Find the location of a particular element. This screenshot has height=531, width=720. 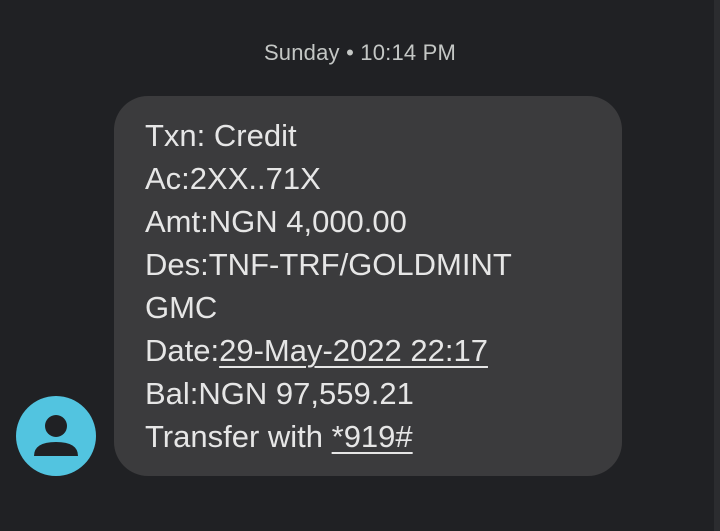

person-icon is located at coordinates (56, 435).